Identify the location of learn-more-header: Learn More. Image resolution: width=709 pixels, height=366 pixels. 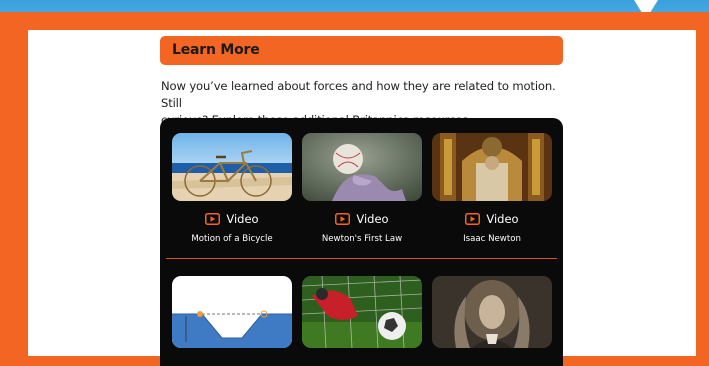
(361, 50).